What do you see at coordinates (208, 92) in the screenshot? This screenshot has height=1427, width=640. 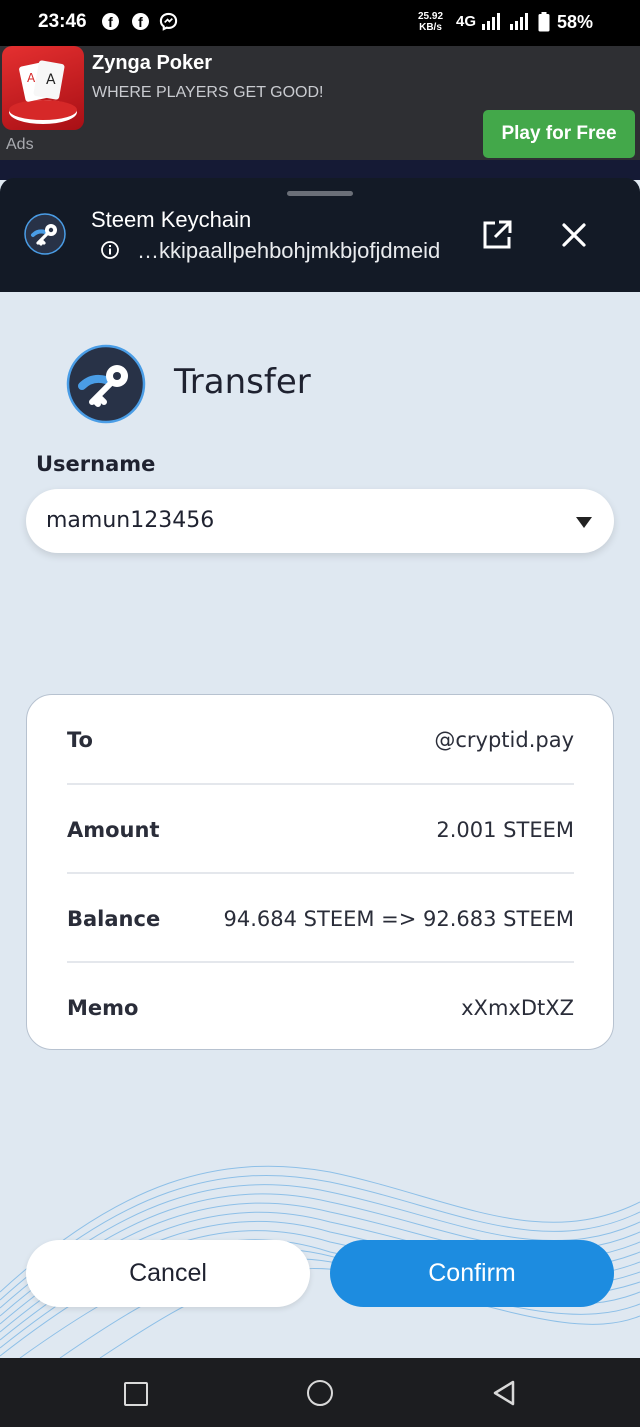 I see `ad-tagline: WHERE PLAYERS GET GOOD!` at bounding box center [208, 92].